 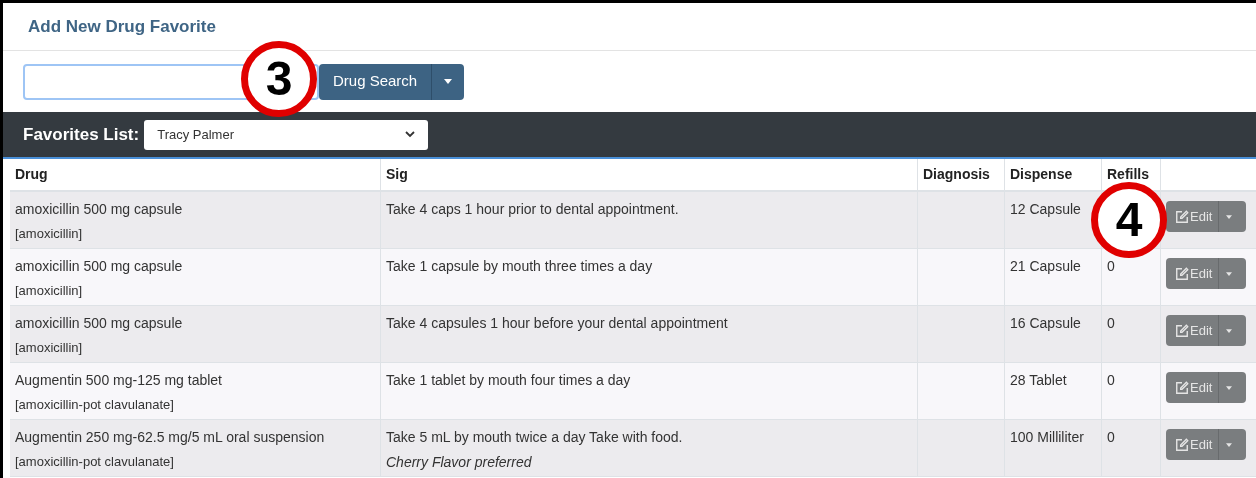 I want to click on sig-text: Take 5 mL by mouth twice a day Take with food., so click(x=535, y=437).